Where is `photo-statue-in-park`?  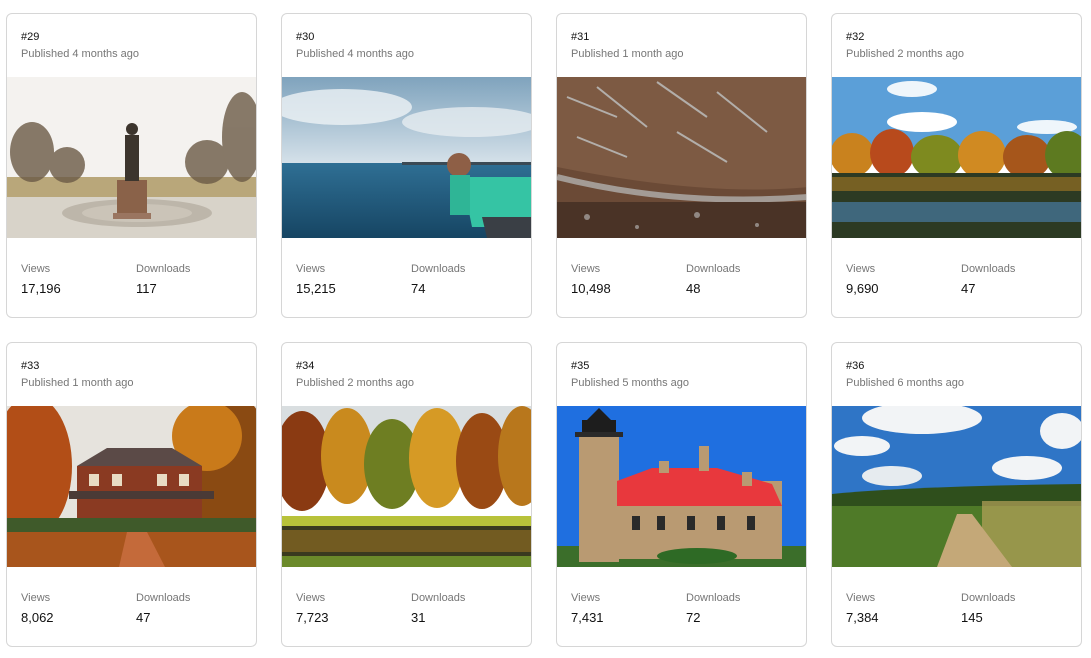 photo-statue-in-park is located at coordinates (131, 157).